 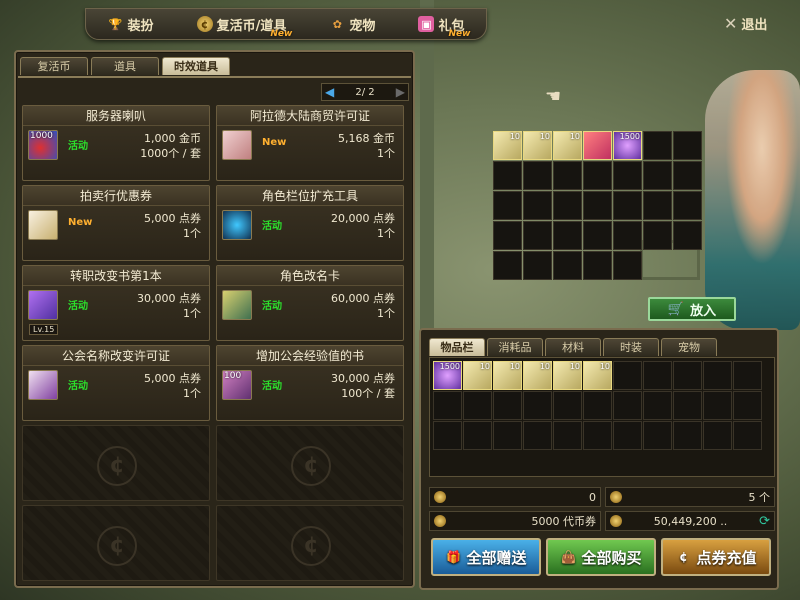 What do you see at coordinates (131, 24) in the screenshot?
I see `menu-costume: 🏆 装扮` at bounding box center [131, 24].